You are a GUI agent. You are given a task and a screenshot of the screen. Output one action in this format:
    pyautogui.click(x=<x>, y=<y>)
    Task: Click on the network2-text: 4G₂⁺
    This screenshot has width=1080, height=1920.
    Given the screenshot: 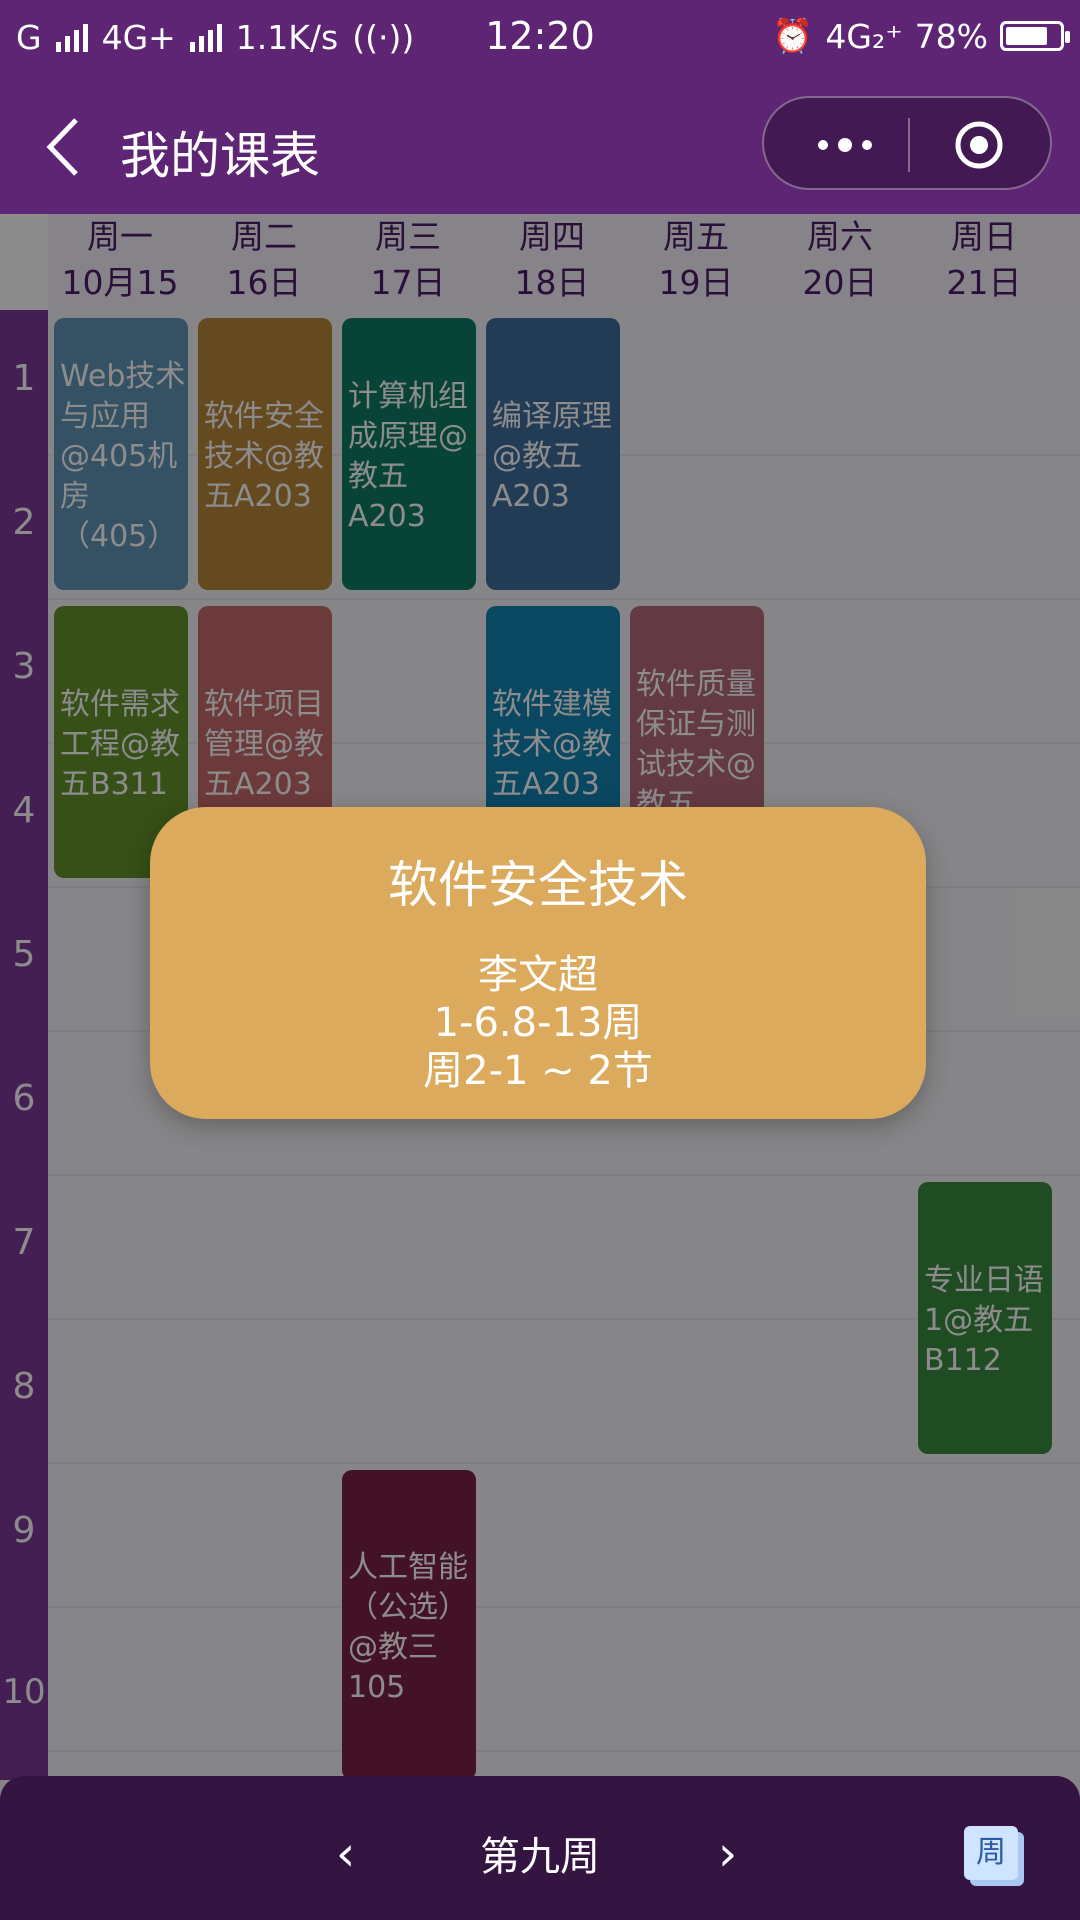 What is the action you would take?
    pyautogui.click(x=864, y=36)
    